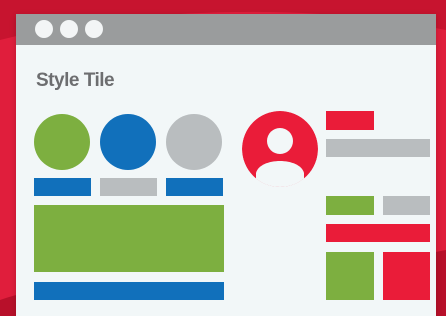 This screenshot has height=316, width=446. What do you see at coordinates (194, 187) in the screenshot?
I see `blue-bar-small-right` at bounding box center [194, 187].